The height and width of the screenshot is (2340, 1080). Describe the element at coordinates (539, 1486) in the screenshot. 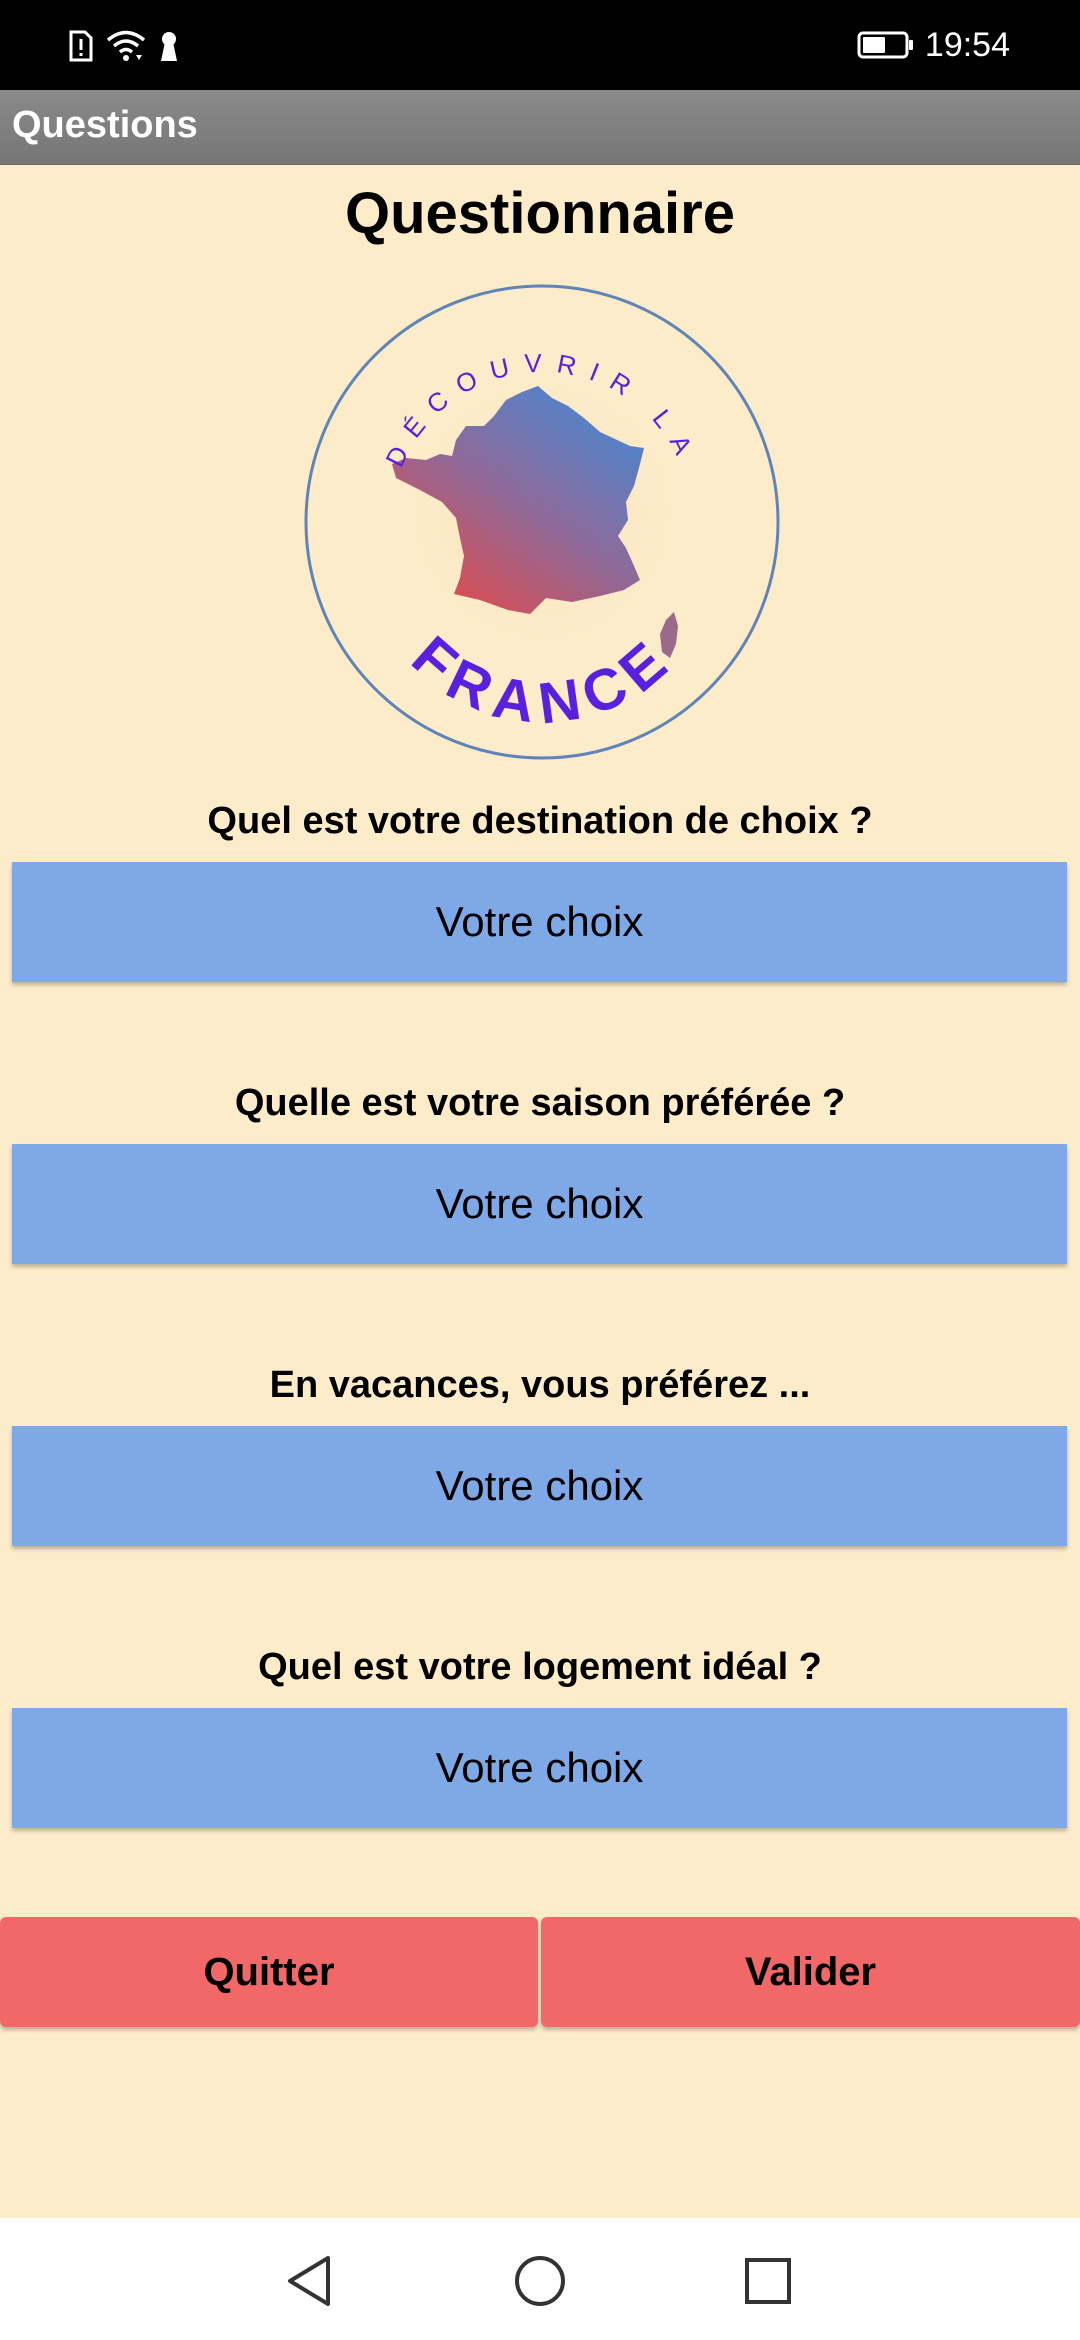

I see `vacation-choice-button: Votre choix` at that location.